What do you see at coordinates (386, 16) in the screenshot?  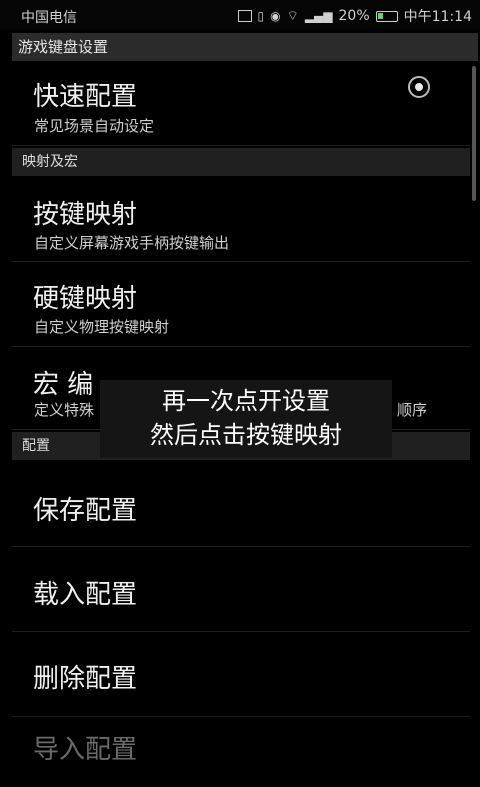 I see `battery-icon` at bounding box center [386, 16].